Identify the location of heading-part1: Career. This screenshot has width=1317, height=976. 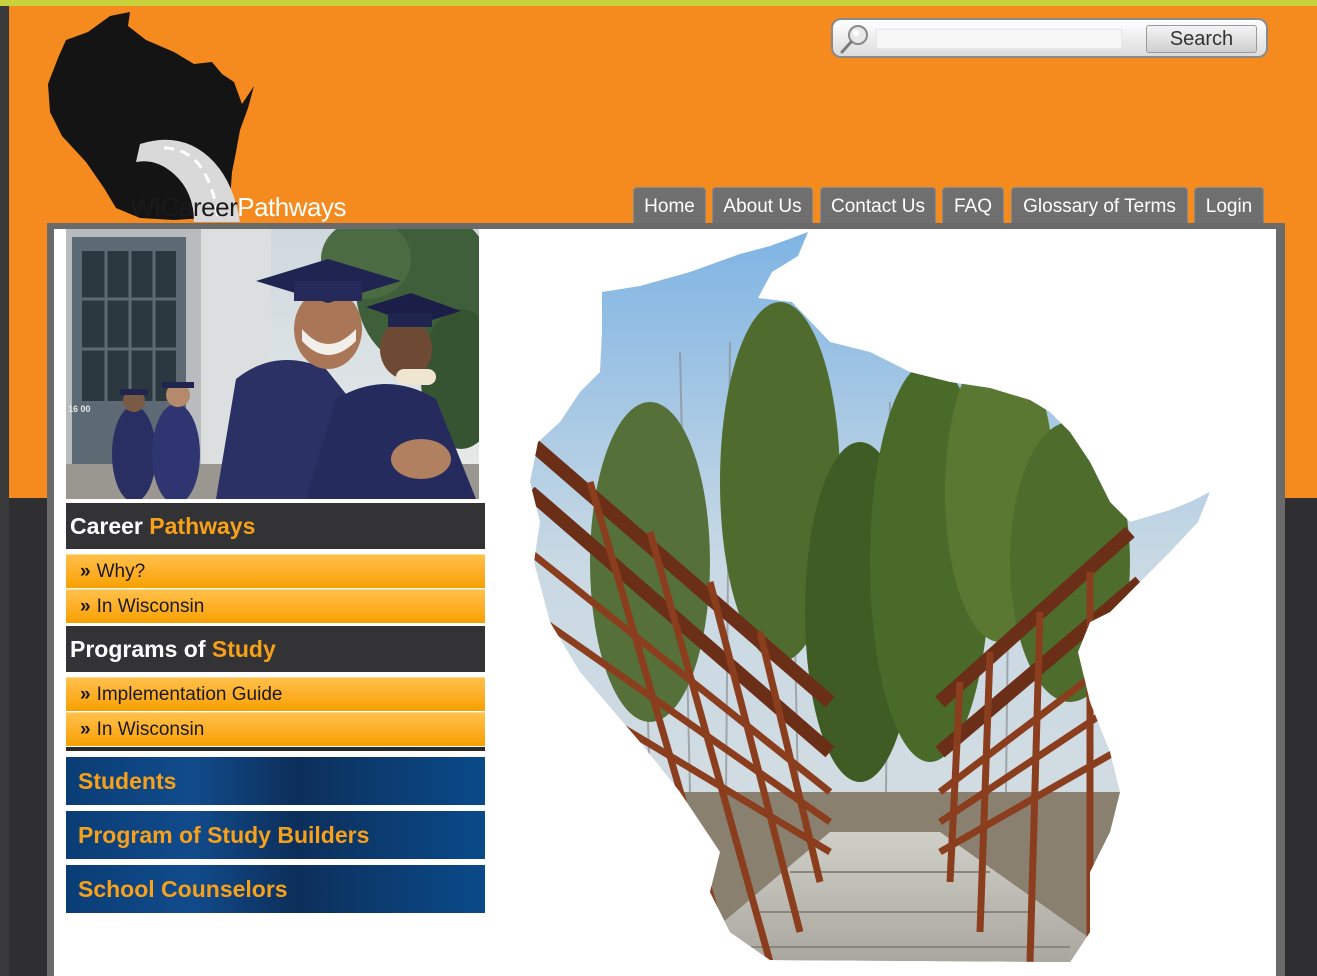
(106, 526).